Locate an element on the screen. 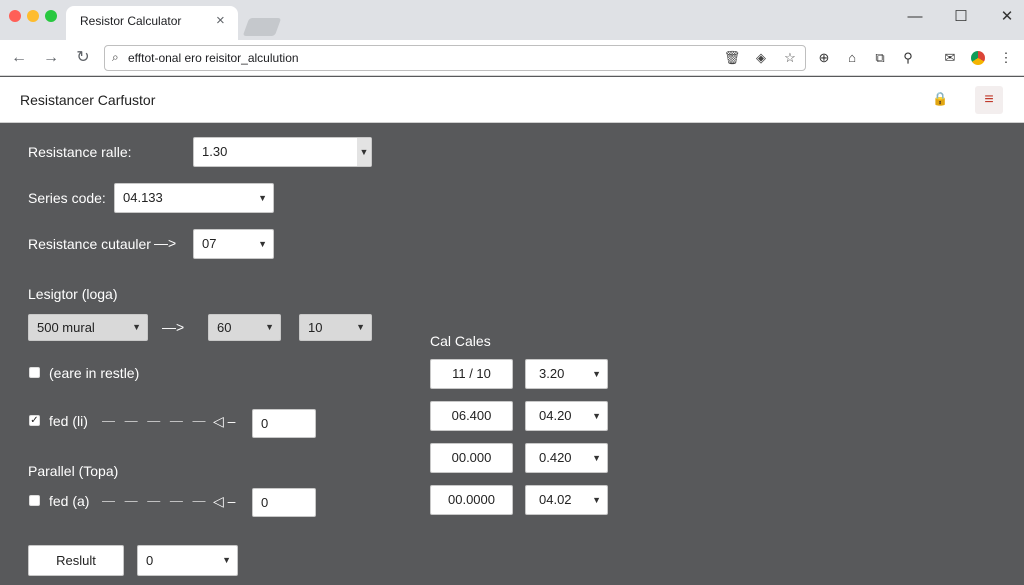 The height and width of the screenshot is (585, 1024). tag-icon: ◈ is located at coordinates (761, 58).